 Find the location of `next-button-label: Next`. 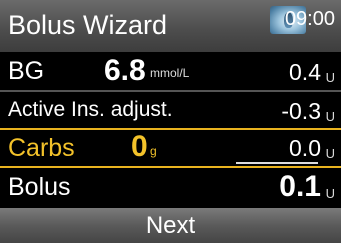

next-button-label: Next is located at coordinates (170, 225).